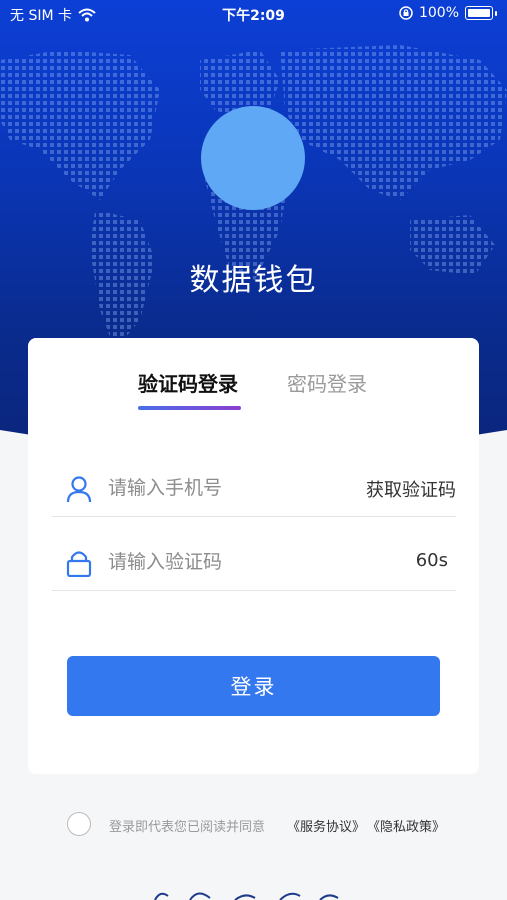 The width and height of the screenshot is (507, 900). What do you see at coordinates (406, 13) in the screenshot?
I see `lock-rotation-icon` at bounding box center [406, 13].